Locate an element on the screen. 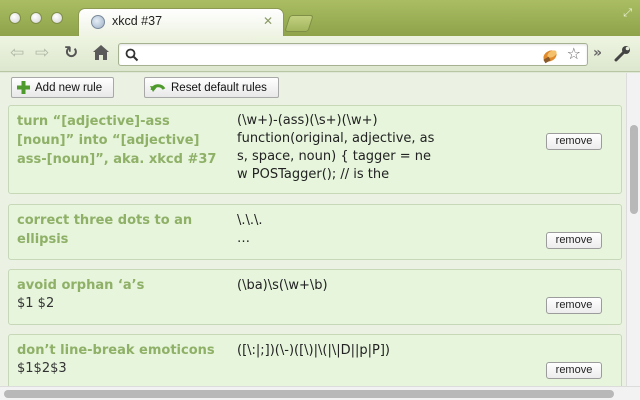 This screenshot has width=640, height=400. rule-pattern: (\ba)\s(\w+\b) is located at coordinates (282, 285).